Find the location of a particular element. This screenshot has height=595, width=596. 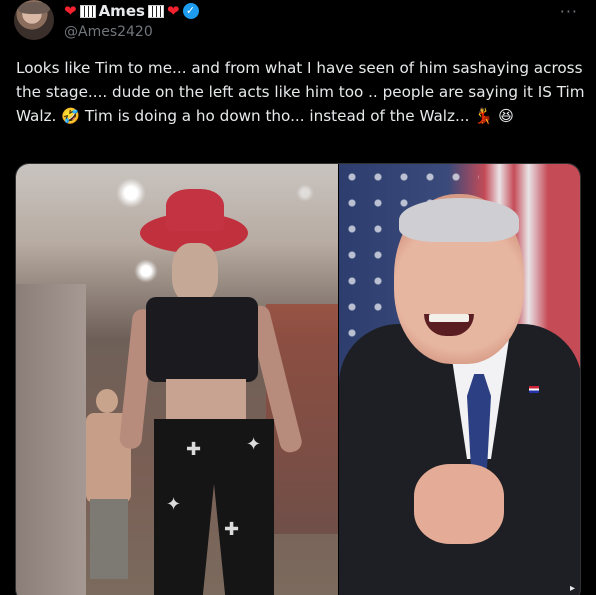

user-handle: @Ames2420 is located at coordinates (131, 32).